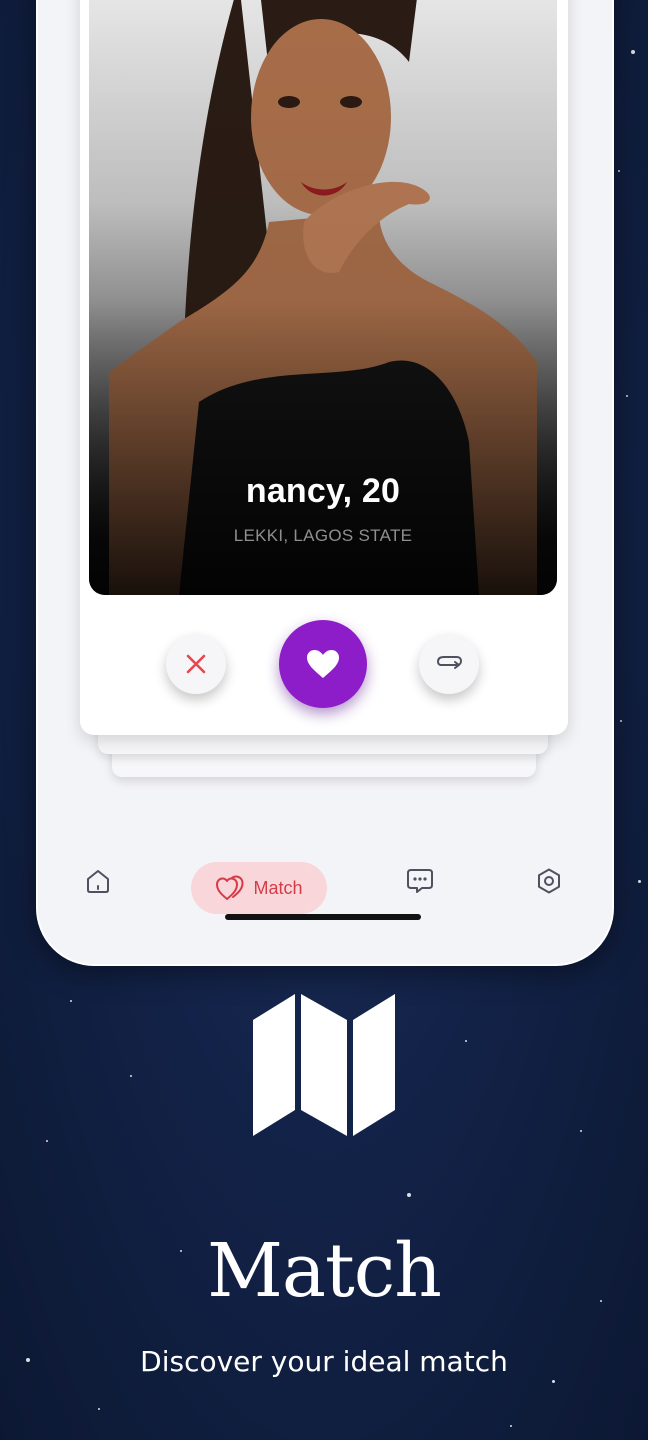  Describe the element at coordinates (230, 887) in the screenshot. I see `double-heart-icon` at that location.